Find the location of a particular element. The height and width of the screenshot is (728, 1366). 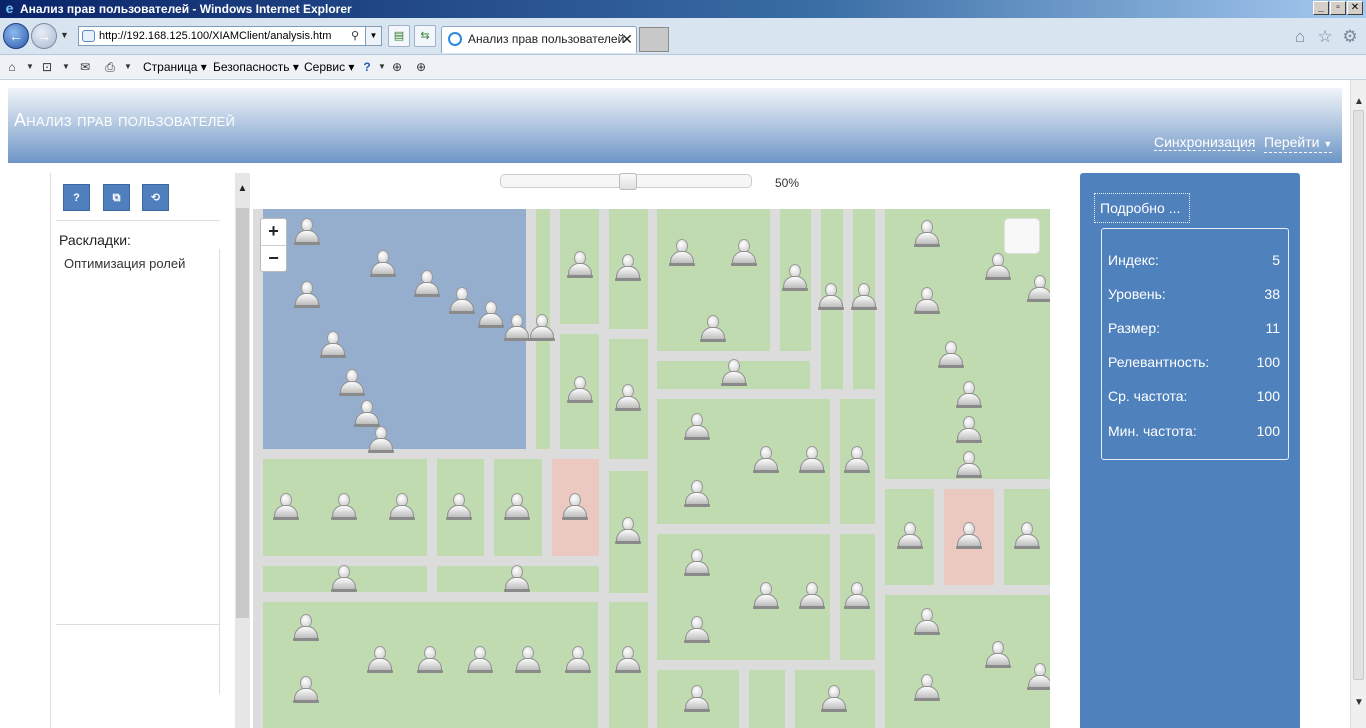

slider-knob is located at coordinates (628, 181).